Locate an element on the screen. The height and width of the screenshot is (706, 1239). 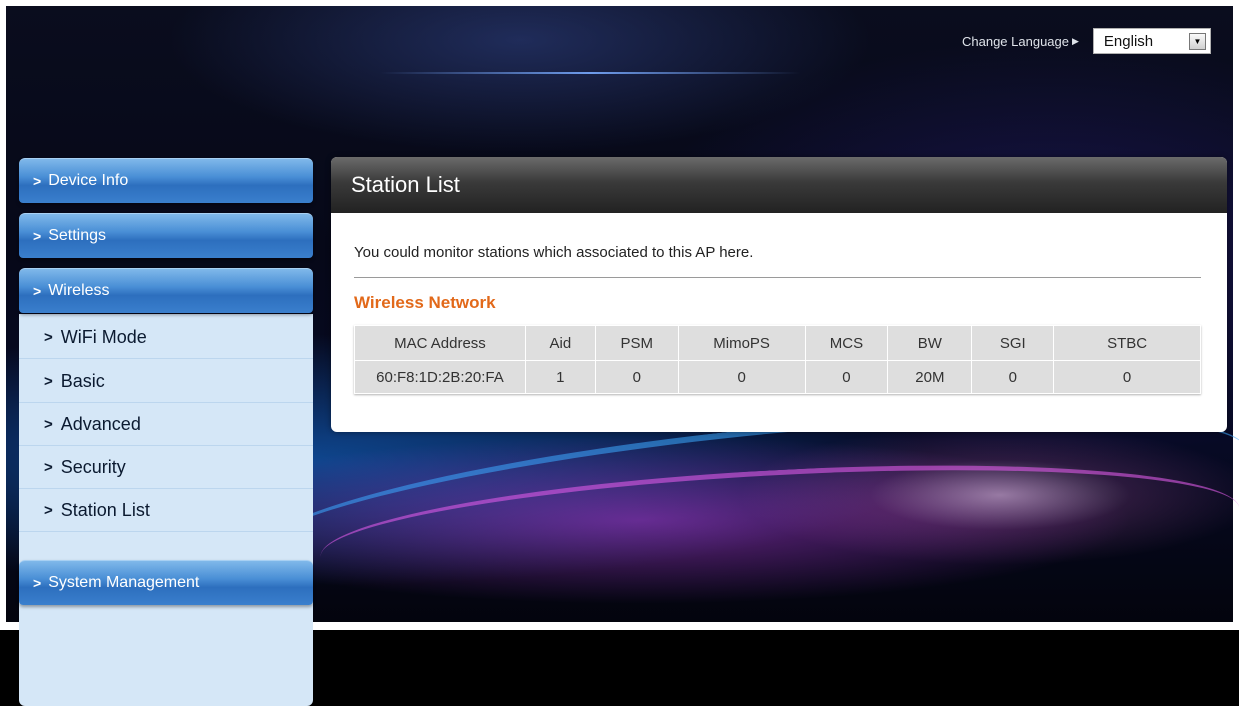
submenu-item-basic: > Basic is located at coordinates (166, 381).